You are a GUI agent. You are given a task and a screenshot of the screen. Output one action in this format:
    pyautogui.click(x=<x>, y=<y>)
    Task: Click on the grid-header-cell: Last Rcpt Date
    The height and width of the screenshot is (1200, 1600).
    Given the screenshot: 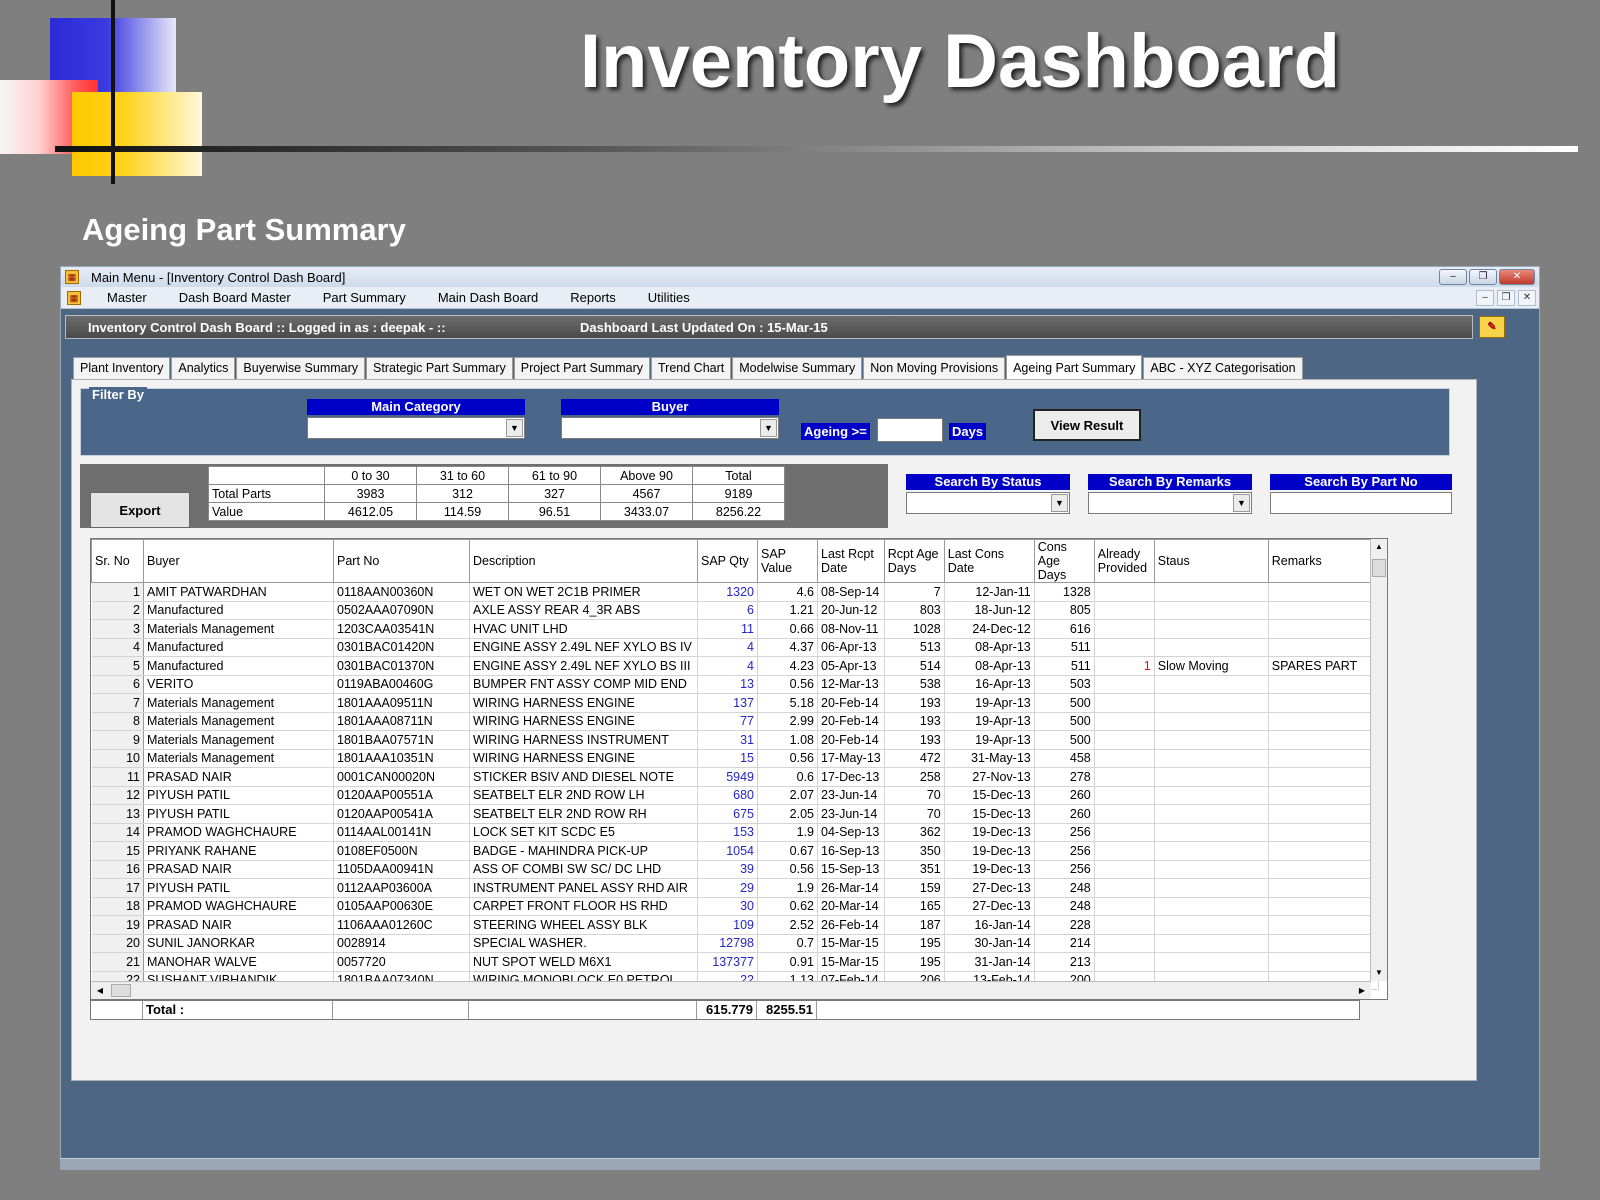 What is the action you would take?
    pyautogui.click(x=851, y=561)
    